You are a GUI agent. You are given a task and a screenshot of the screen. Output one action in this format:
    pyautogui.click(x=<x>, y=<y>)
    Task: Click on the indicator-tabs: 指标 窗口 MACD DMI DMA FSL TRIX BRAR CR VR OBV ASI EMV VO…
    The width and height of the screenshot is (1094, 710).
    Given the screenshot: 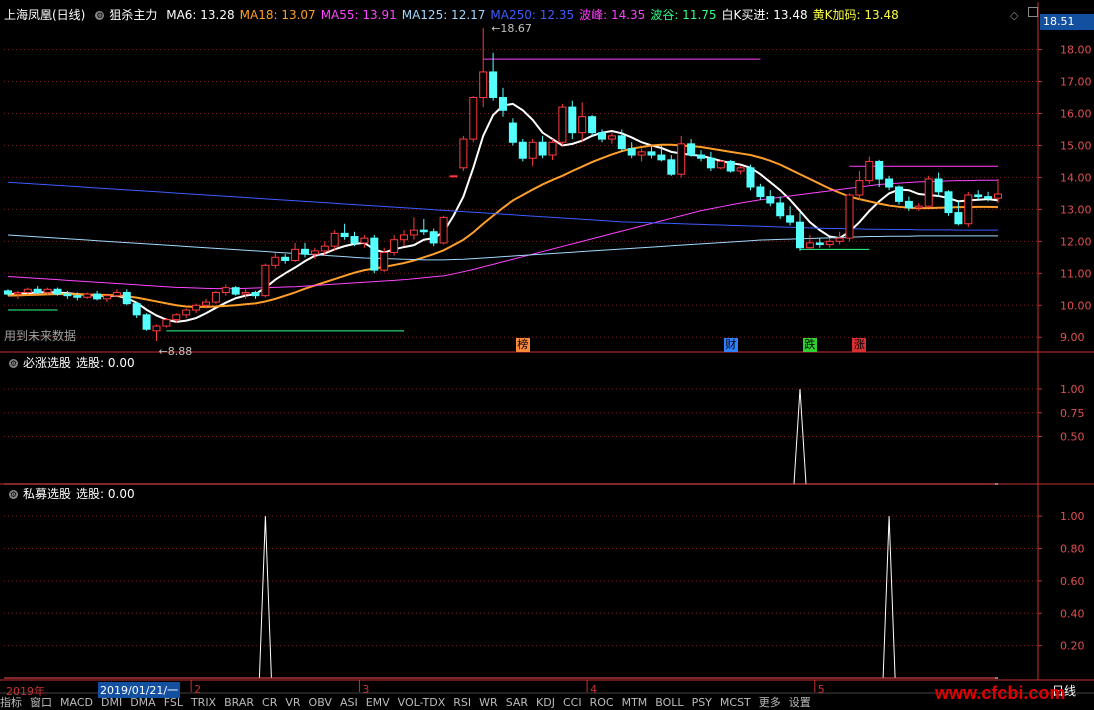 What is the action you would take?
    pyautogui.click(x=409, y=701)
    